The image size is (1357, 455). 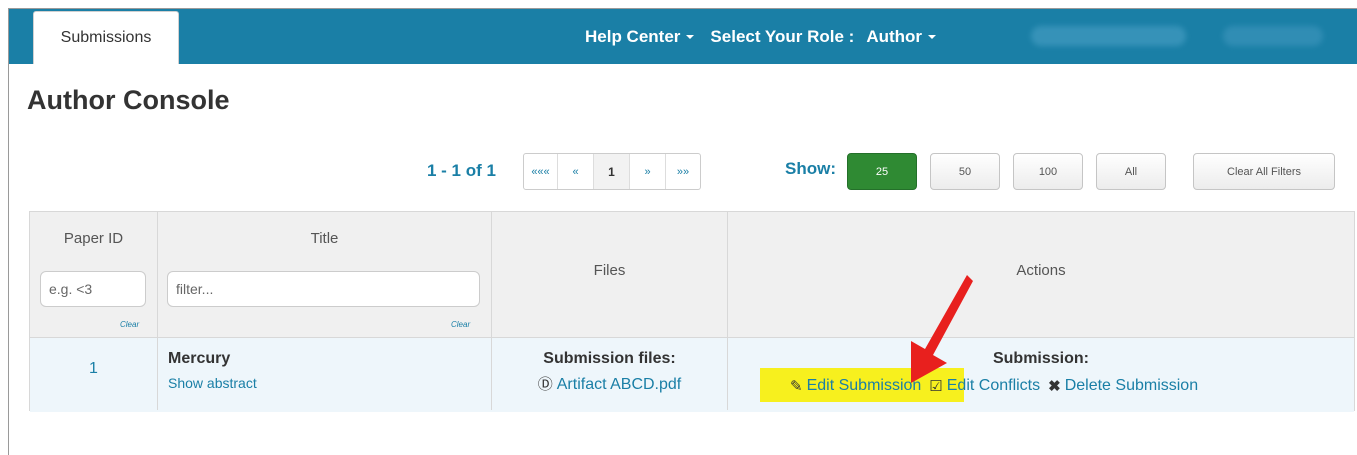 I want to click on select-role-label: Select Your Role :, so click(x=782, y=36).